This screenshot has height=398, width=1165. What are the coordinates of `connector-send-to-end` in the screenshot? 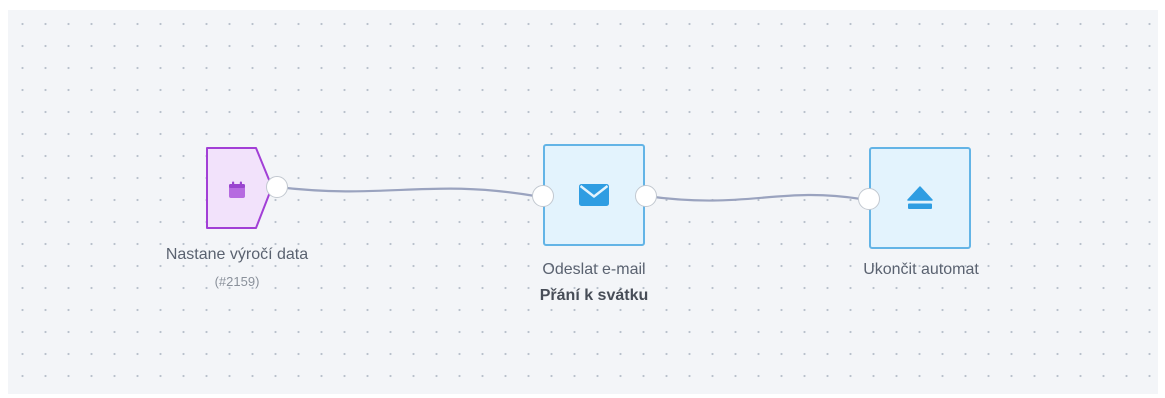 It's located at (753, 197).